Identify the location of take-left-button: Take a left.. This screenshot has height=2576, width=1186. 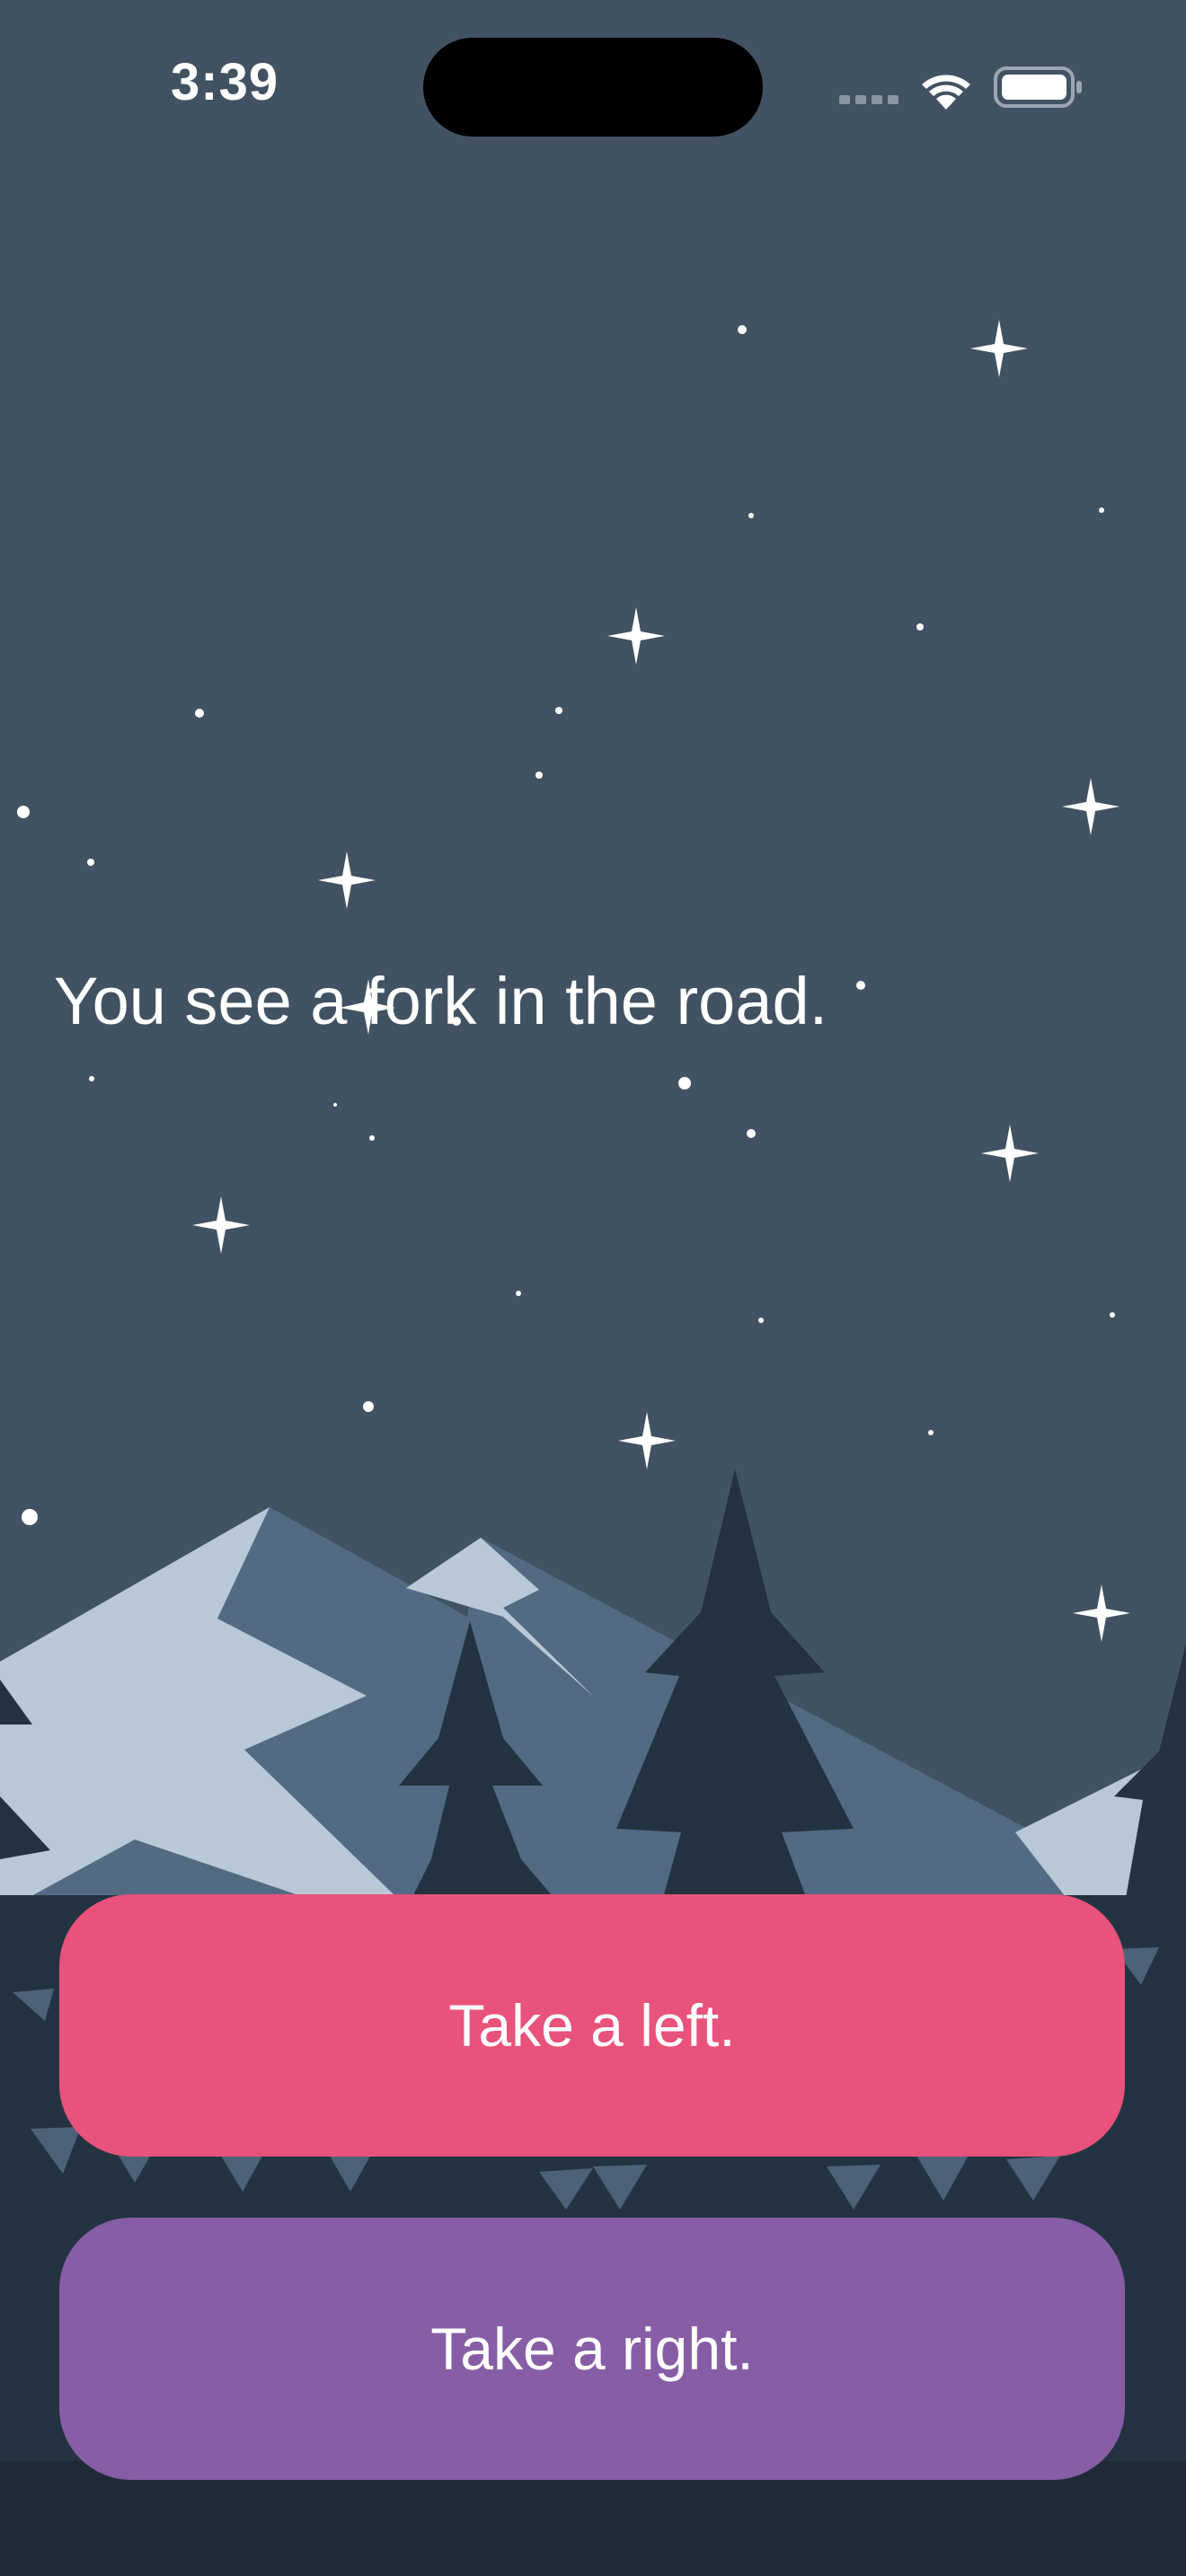
(592, 2025).